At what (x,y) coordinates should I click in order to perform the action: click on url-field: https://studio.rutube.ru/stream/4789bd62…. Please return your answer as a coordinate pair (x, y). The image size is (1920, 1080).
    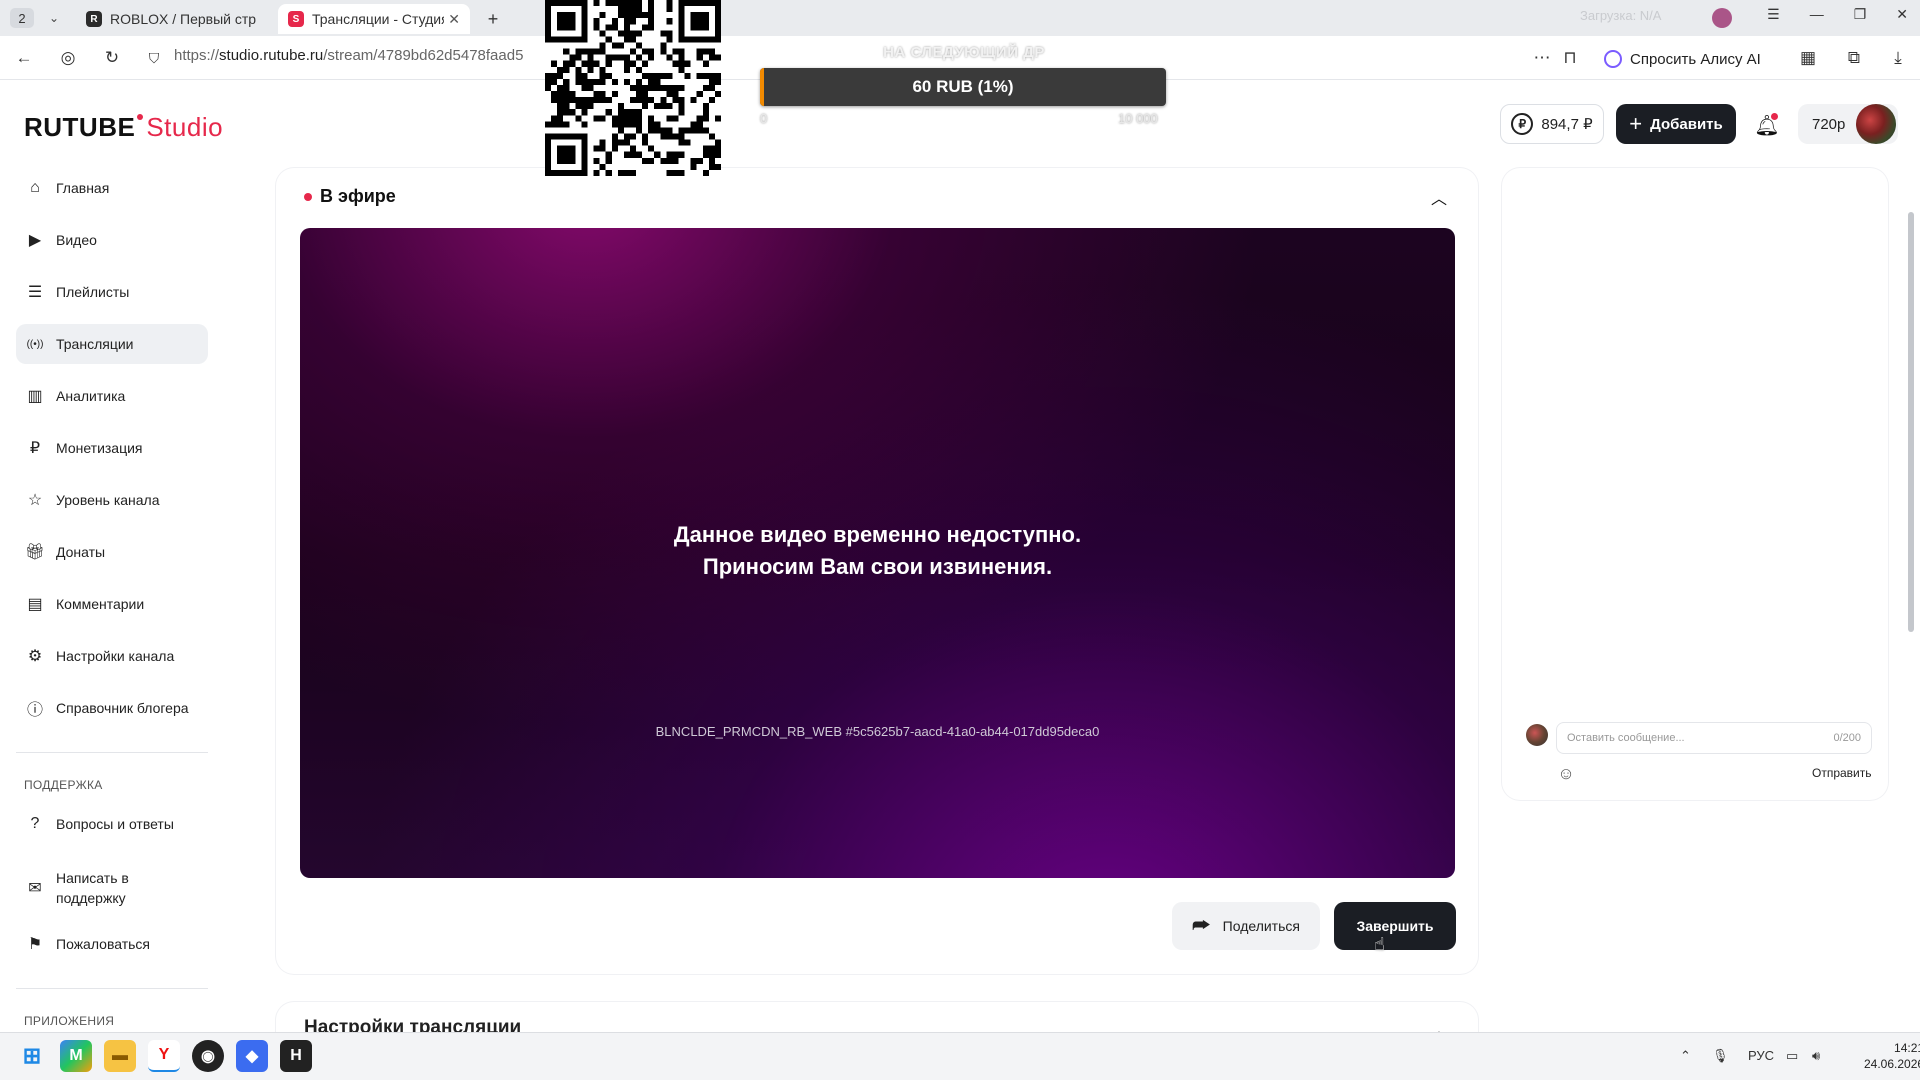
    Looking at the image, I should click on (360, 55).